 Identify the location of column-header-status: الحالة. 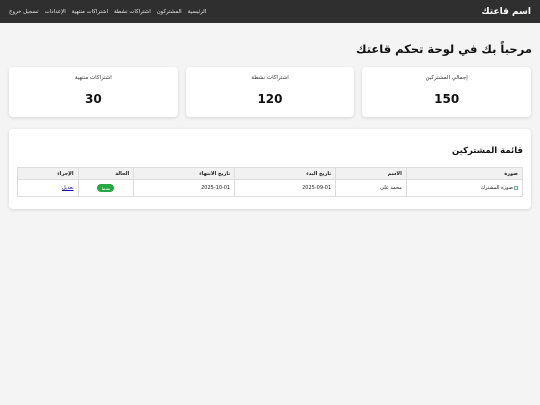
(106, 173).